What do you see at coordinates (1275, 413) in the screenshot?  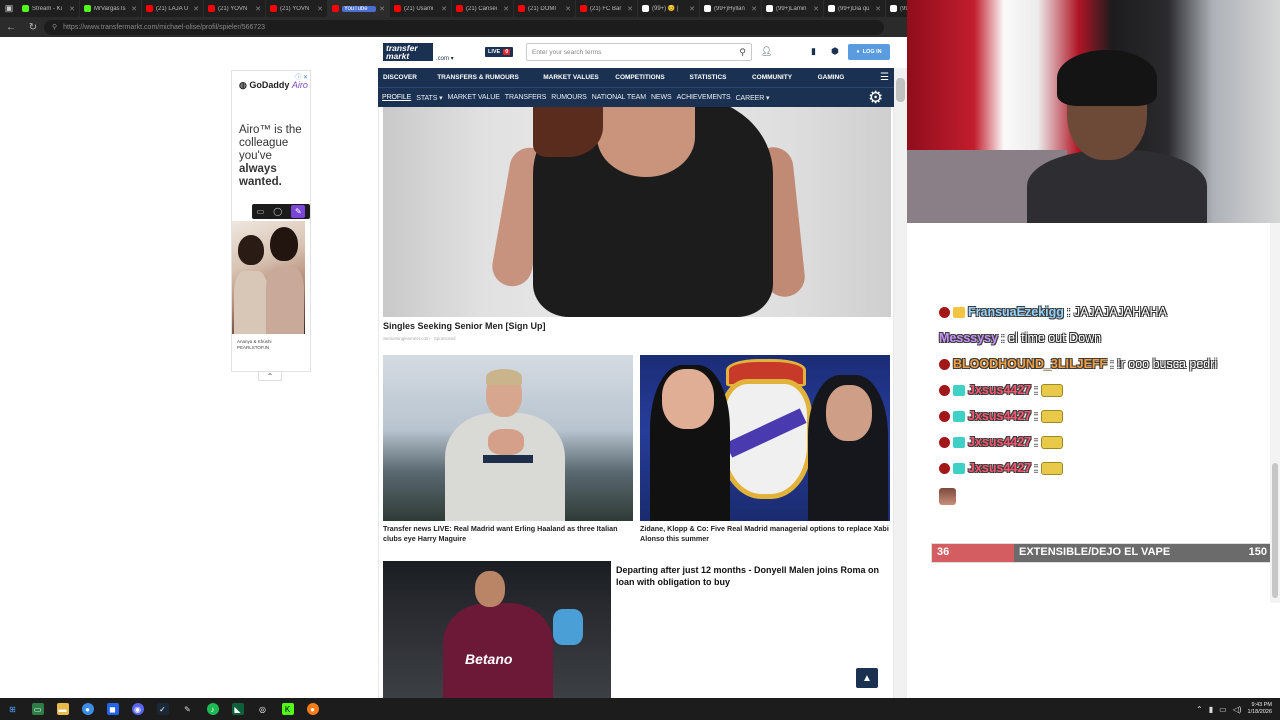 I see `stream-scrollbar` at bounding box center [1275, 413].